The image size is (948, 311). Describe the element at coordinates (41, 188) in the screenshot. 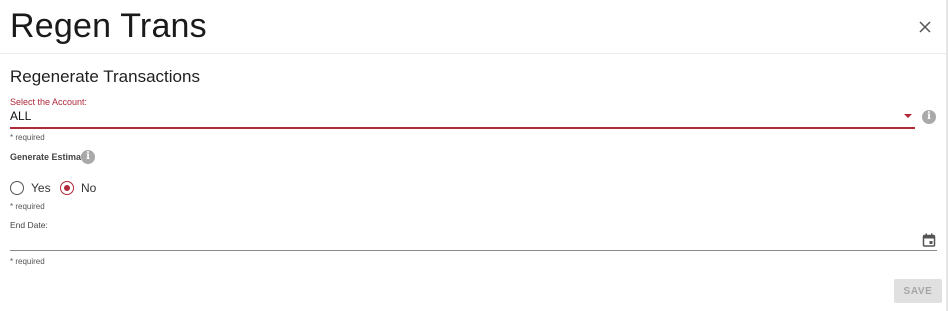

I see `radio-yes-label: Yes` at that location.